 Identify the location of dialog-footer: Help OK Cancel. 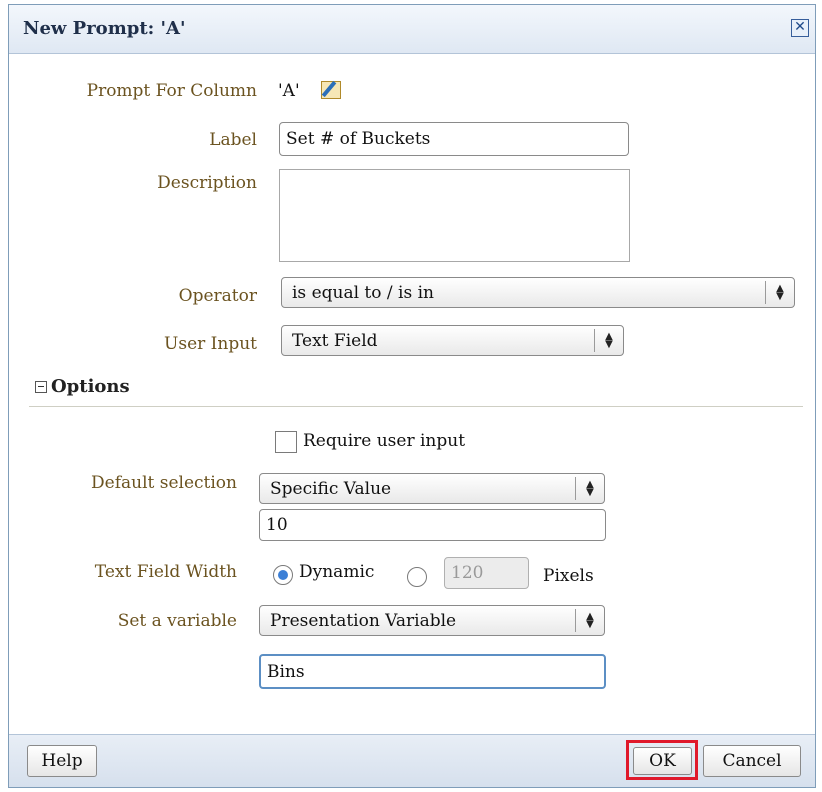
(412, 760).